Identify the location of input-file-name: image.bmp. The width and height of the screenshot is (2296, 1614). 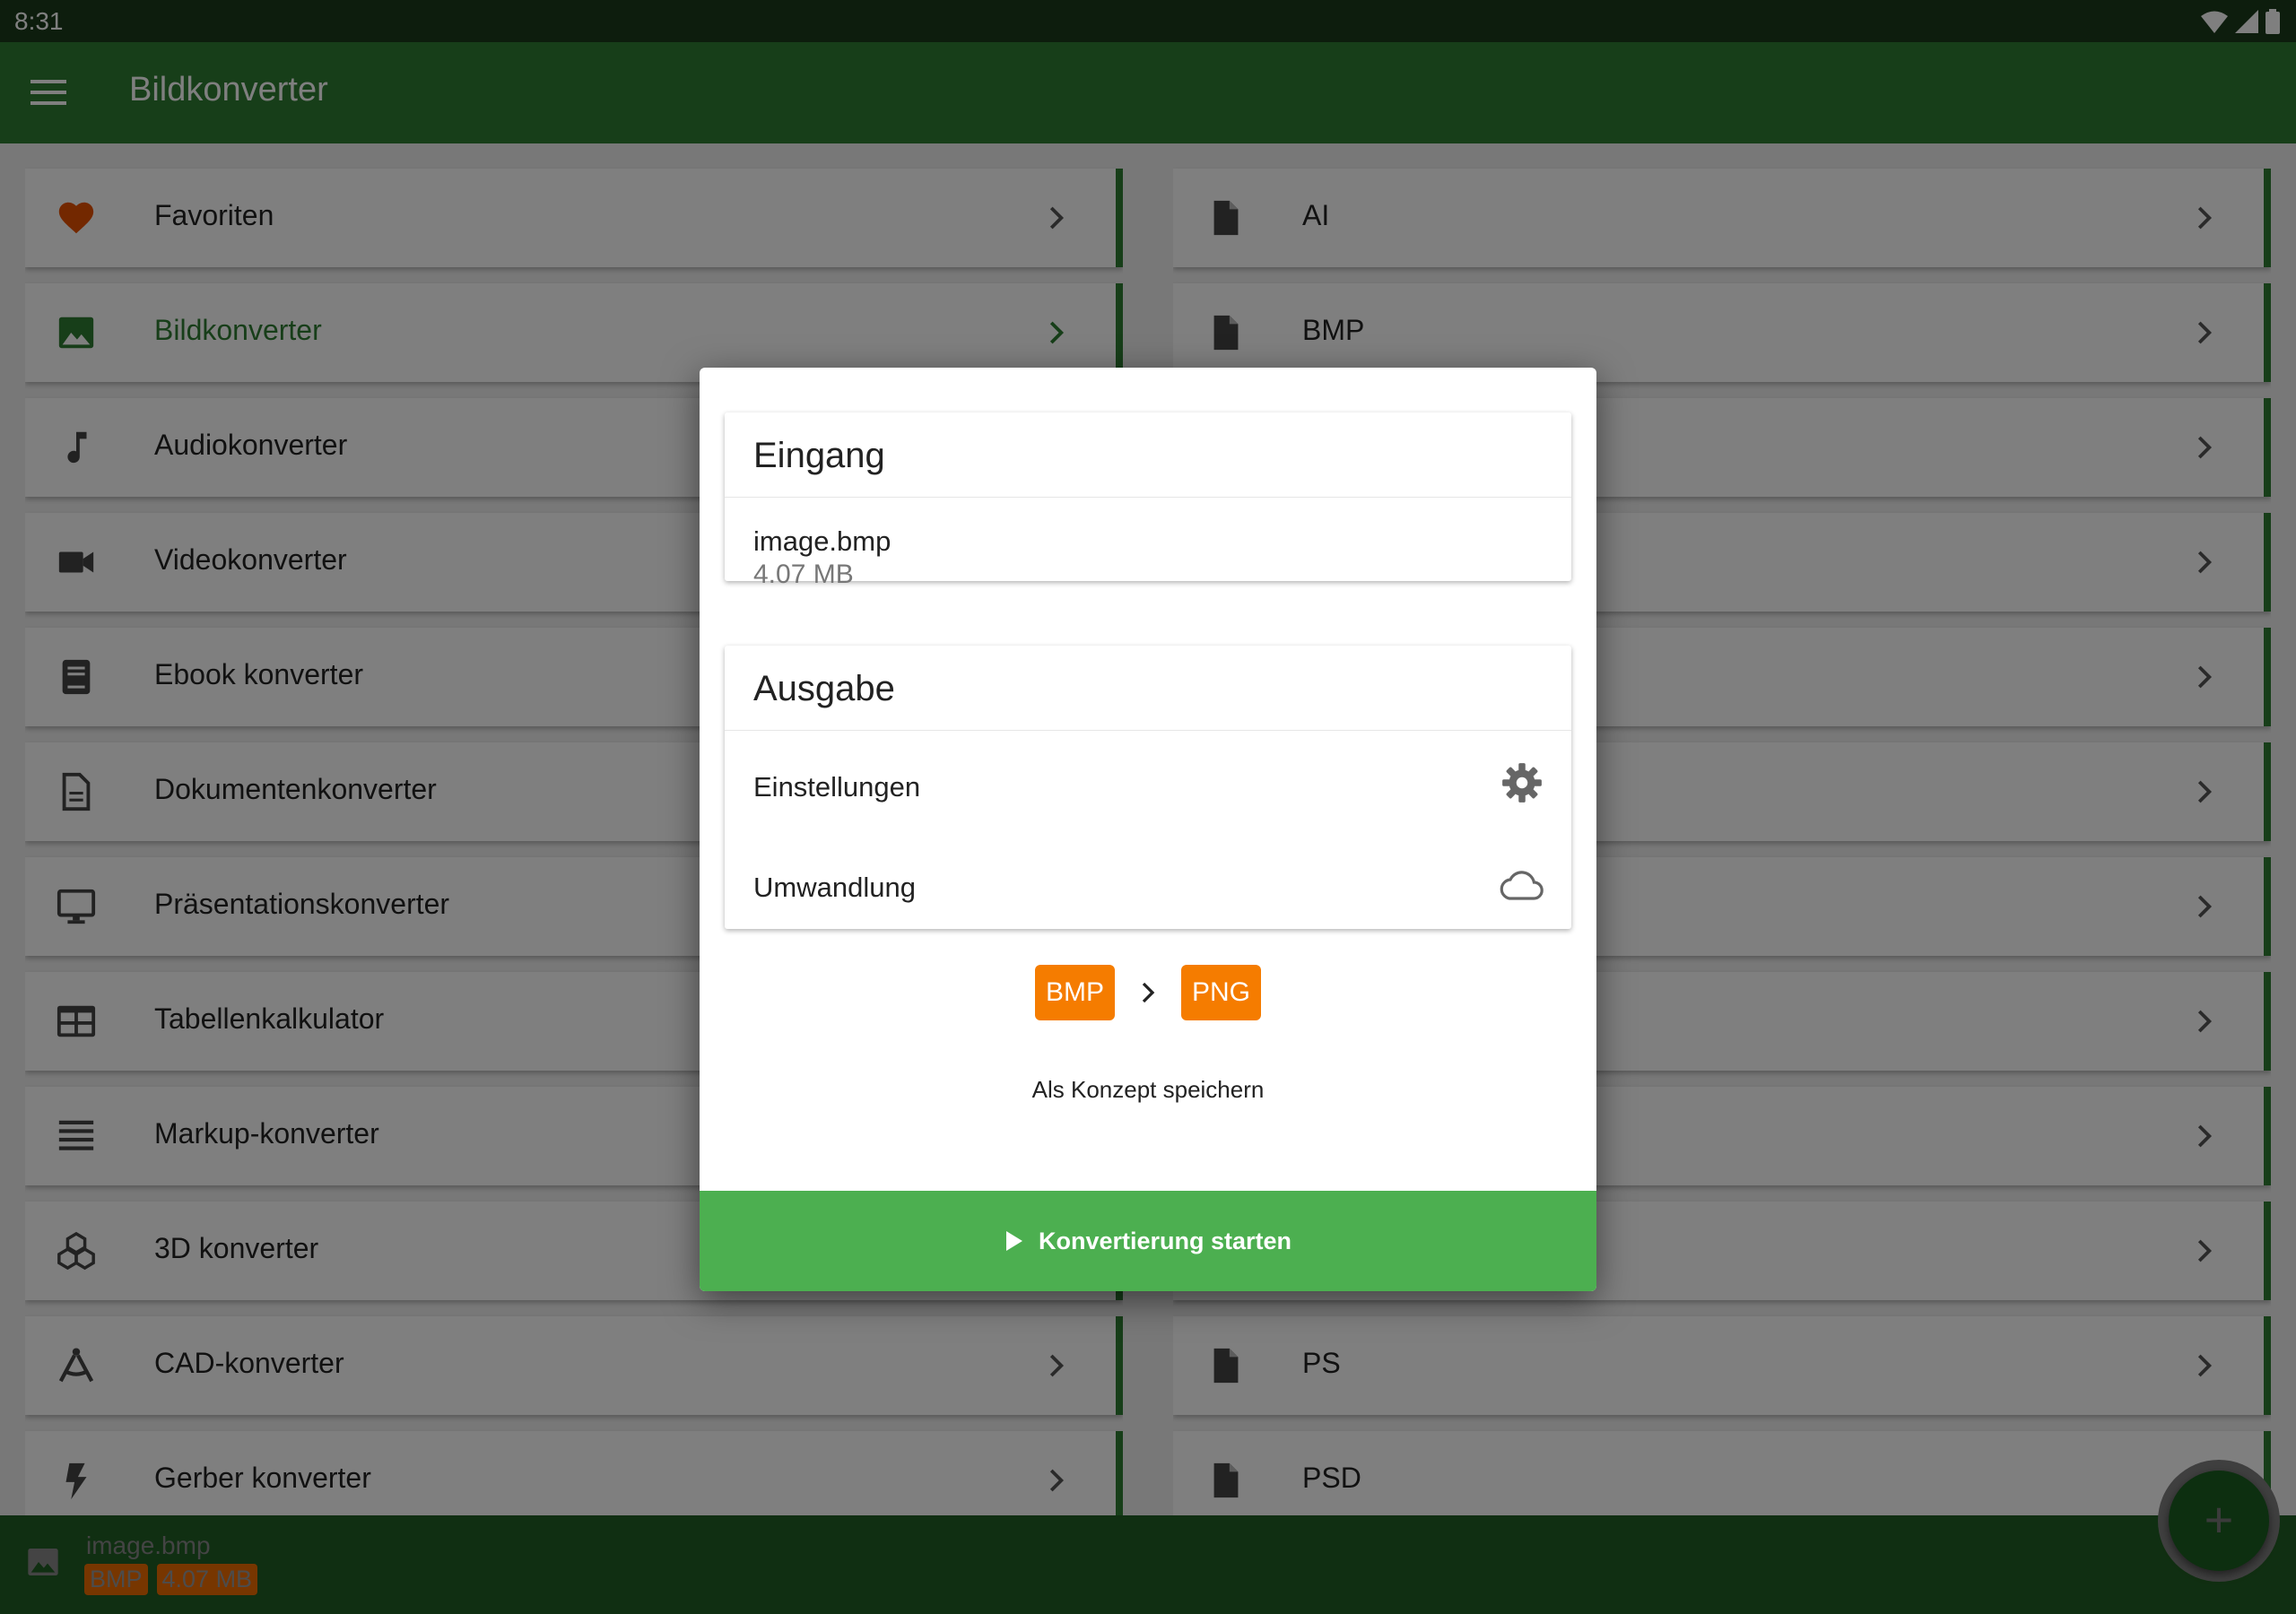
(822, 541).